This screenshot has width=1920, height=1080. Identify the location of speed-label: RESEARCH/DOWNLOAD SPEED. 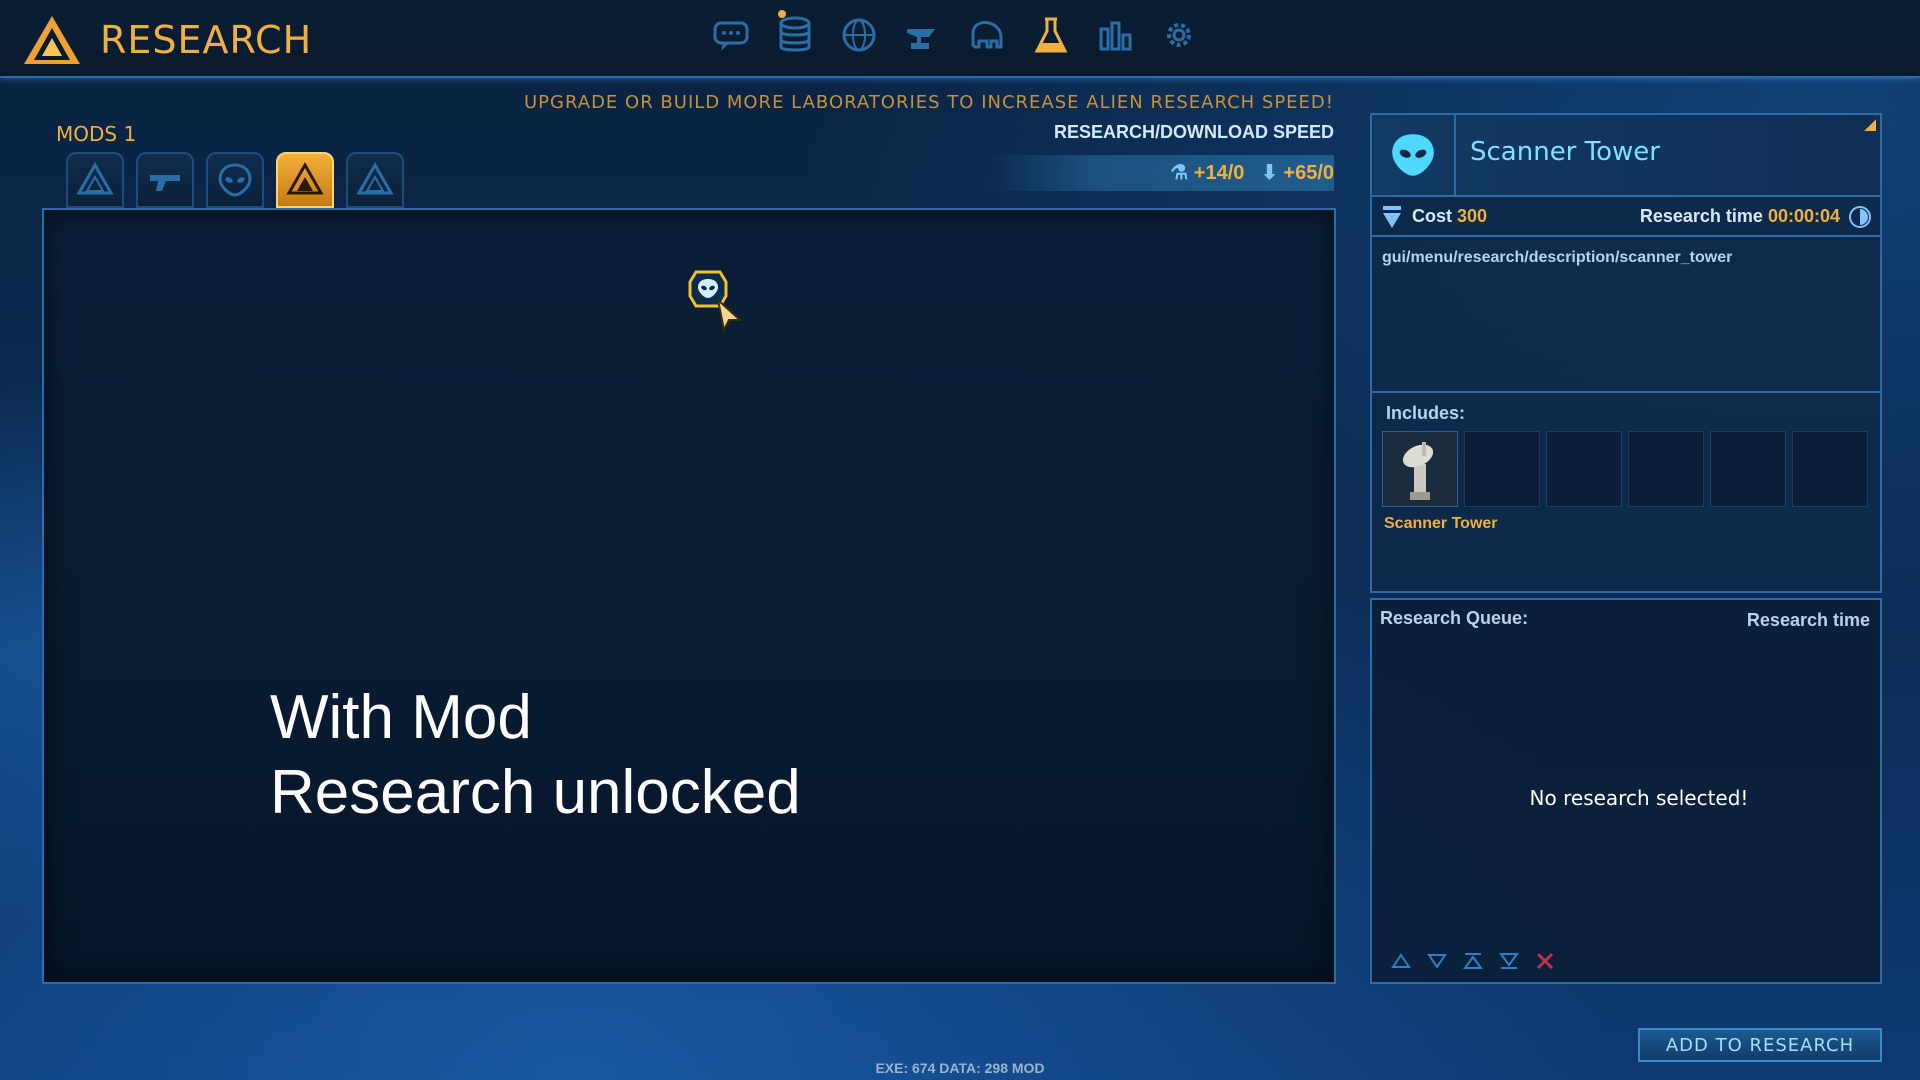
(1193, 132).